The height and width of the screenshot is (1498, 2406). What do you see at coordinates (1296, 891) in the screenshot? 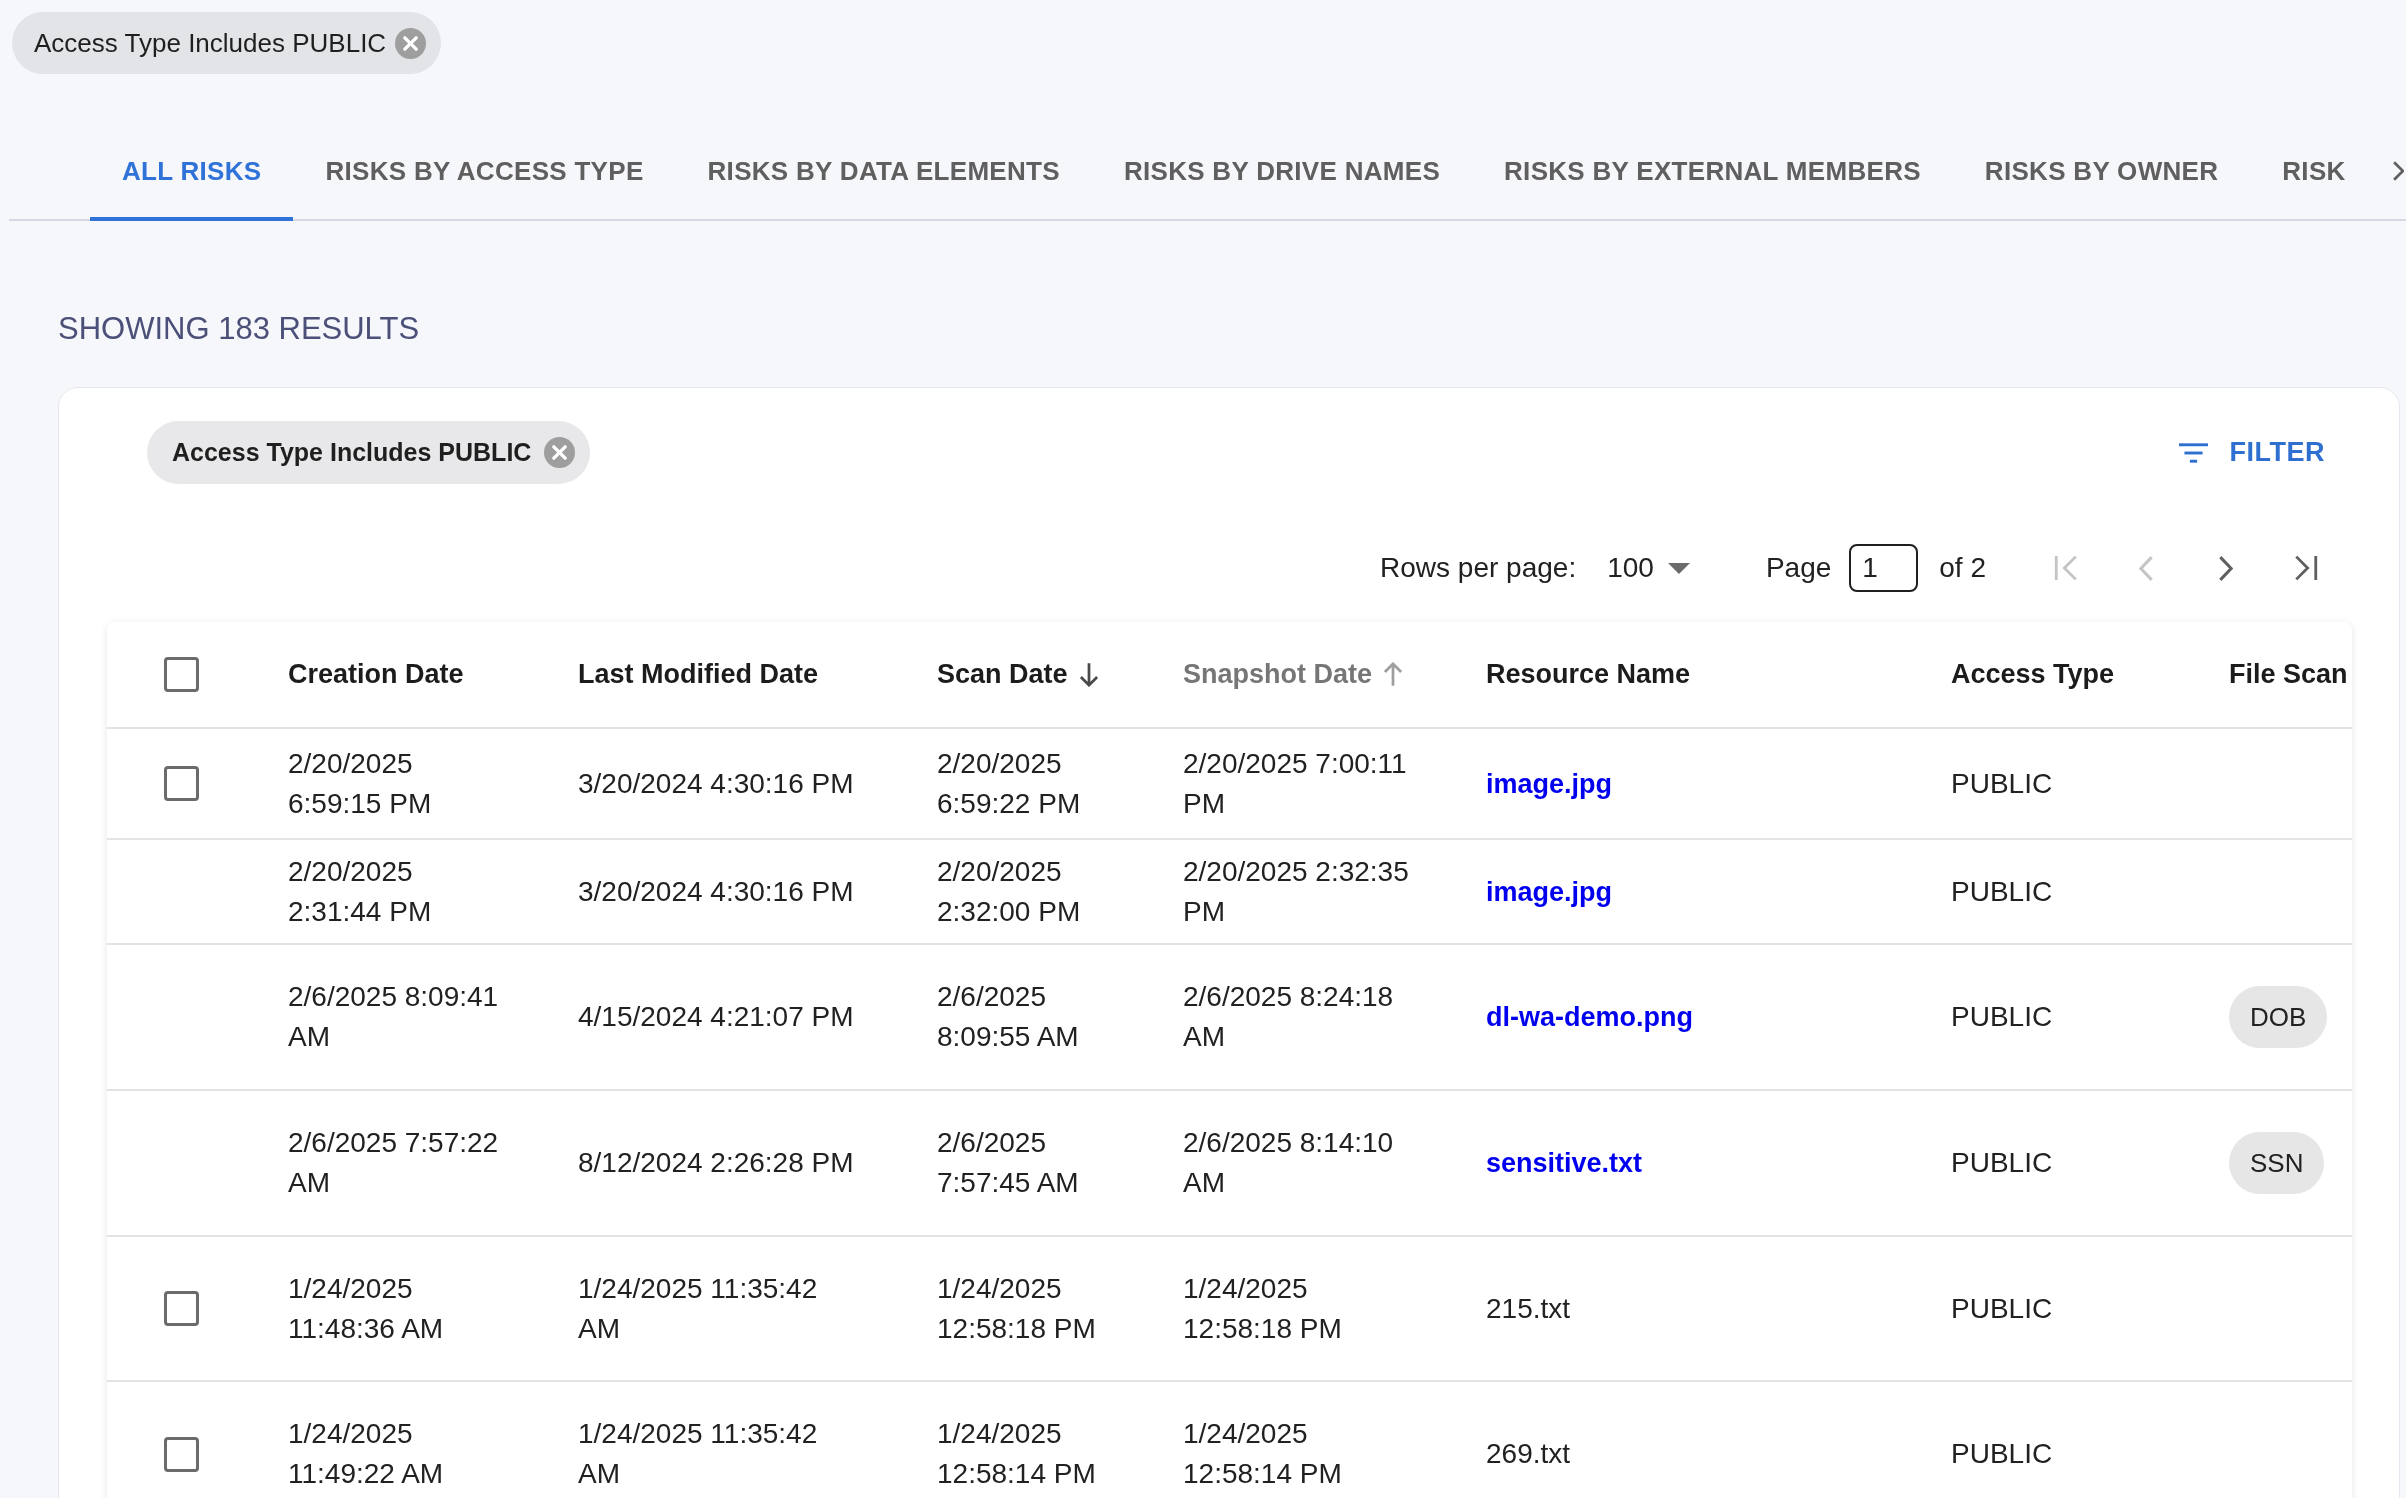
I see `table-cell: 2/20/2025 2:32:35 PM` at bounding box center [1296, 891].